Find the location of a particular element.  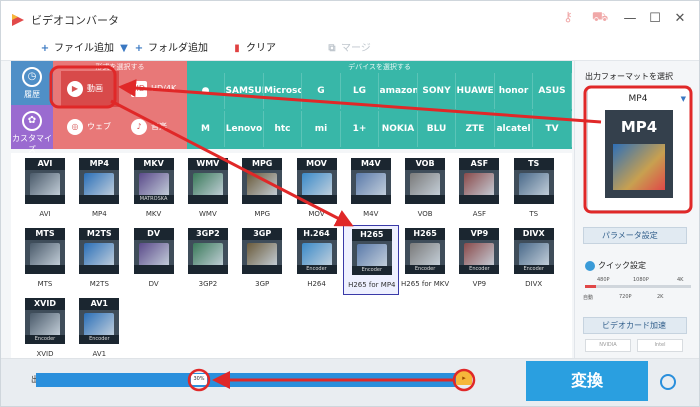

parameter-settings-button: パラメータ設定 is located at coordinates (635, 235).